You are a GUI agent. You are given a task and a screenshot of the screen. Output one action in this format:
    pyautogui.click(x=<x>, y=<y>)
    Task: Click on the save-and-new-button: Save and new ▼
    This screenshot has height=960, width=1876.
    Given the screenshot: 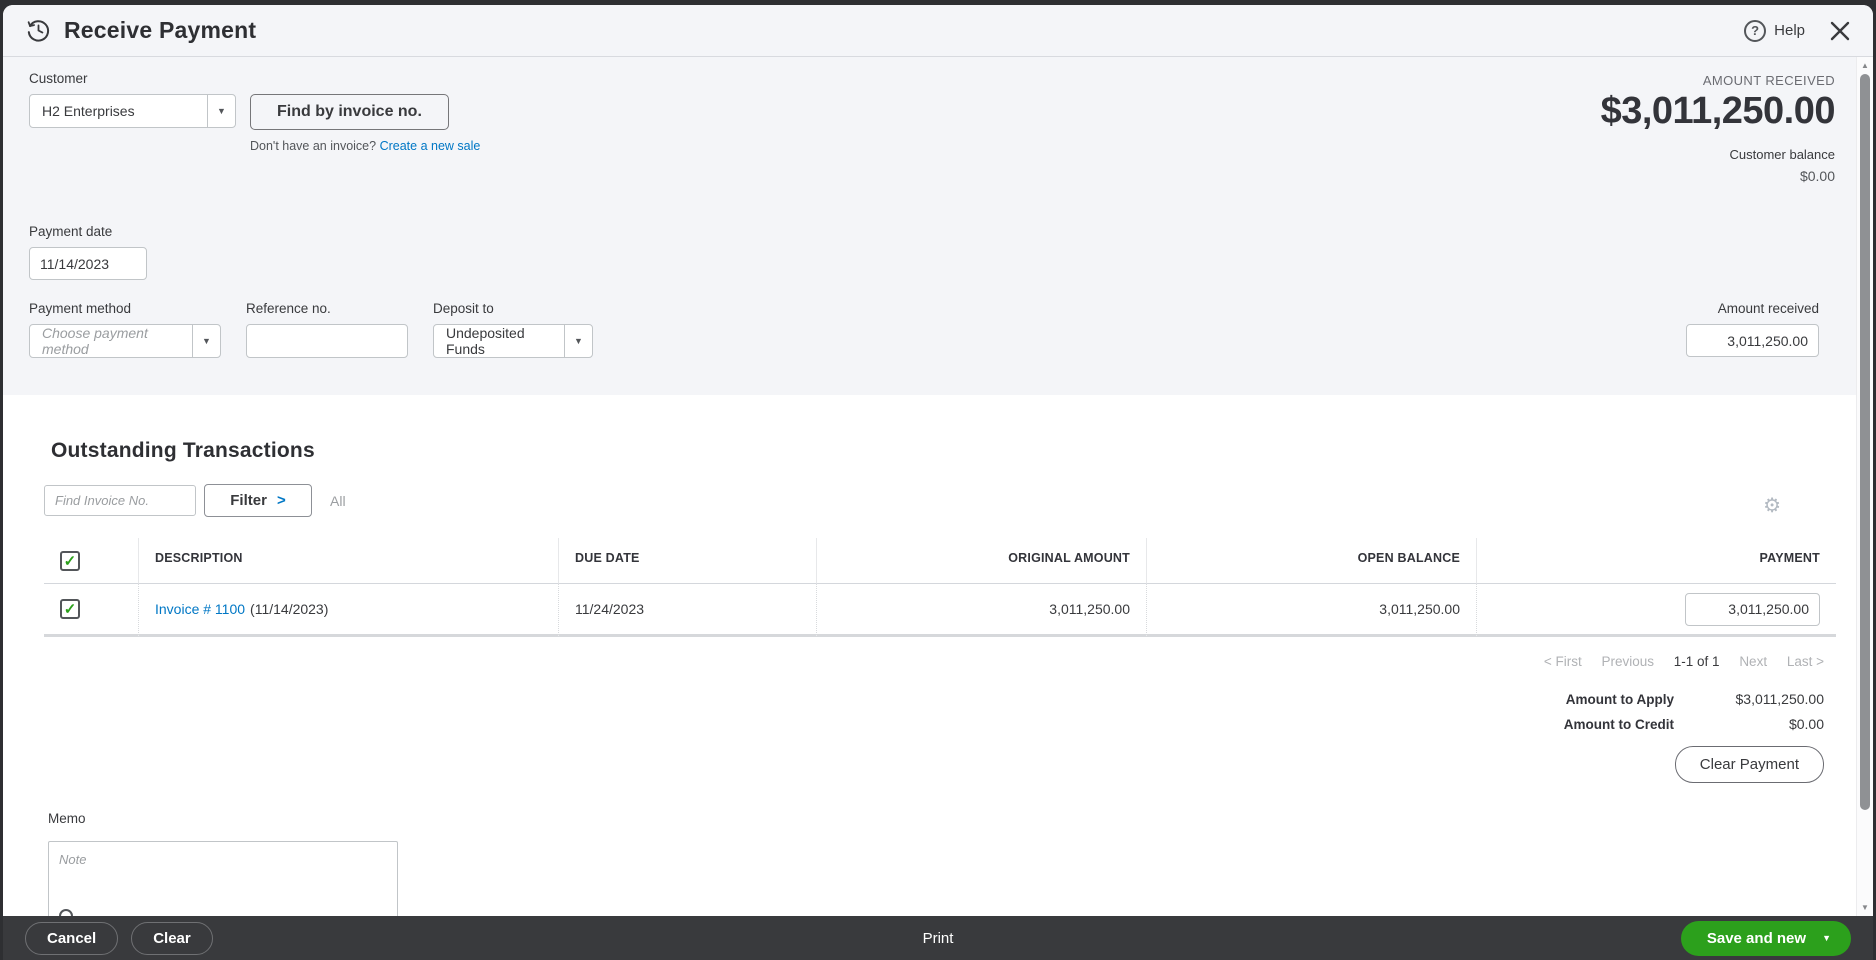 What is the action you would take?
    pyautogui.click(x=1765, y=938)
    